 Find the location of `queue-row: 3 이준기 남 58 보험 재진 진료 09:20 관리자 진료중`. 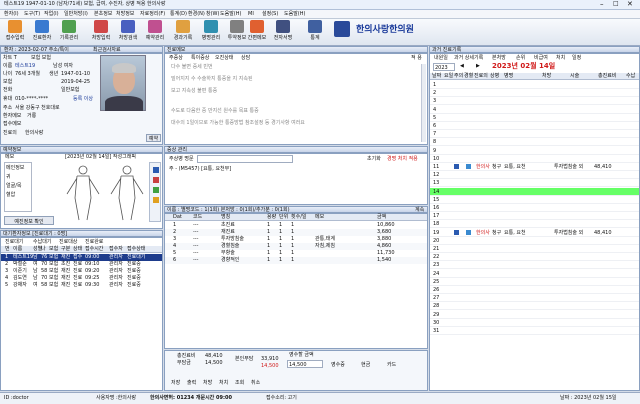

queue-row: 3 이준기 남 58 보험 재진 진료 09:20 관리자 진료중 is located at coordinates (81, 271).